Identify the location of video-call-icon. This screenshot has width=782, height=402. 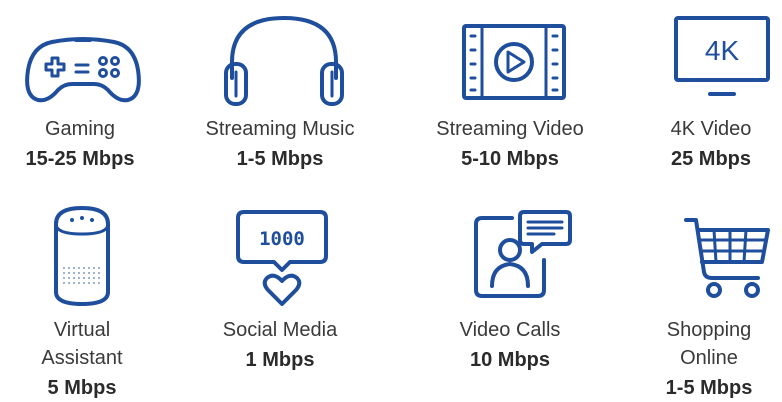
(522, 254).